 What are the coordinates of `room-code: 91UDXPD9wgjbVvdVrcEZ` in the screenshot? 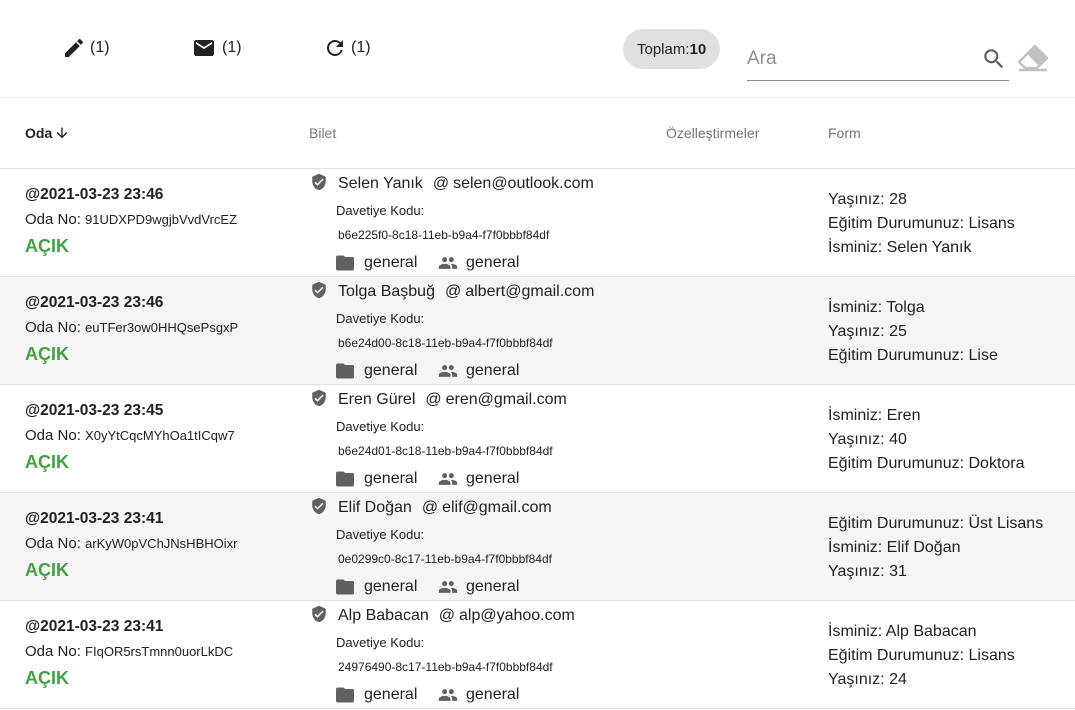 It's located at (161, 219).